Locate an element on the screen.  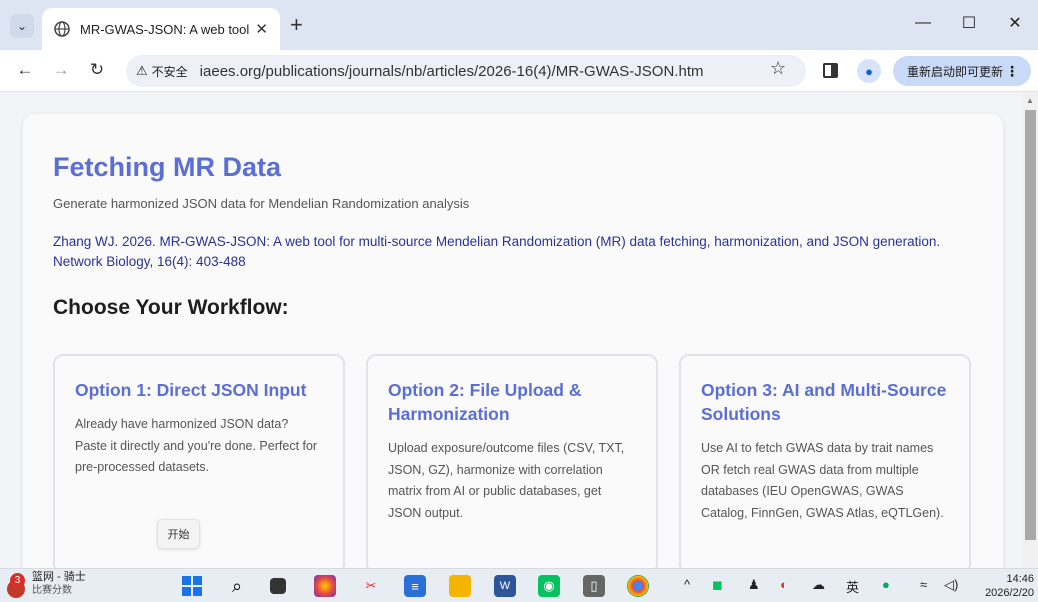
news-widget: 3 篮网 - 骑士 比赛分数 is located at coordinates (46, 585).